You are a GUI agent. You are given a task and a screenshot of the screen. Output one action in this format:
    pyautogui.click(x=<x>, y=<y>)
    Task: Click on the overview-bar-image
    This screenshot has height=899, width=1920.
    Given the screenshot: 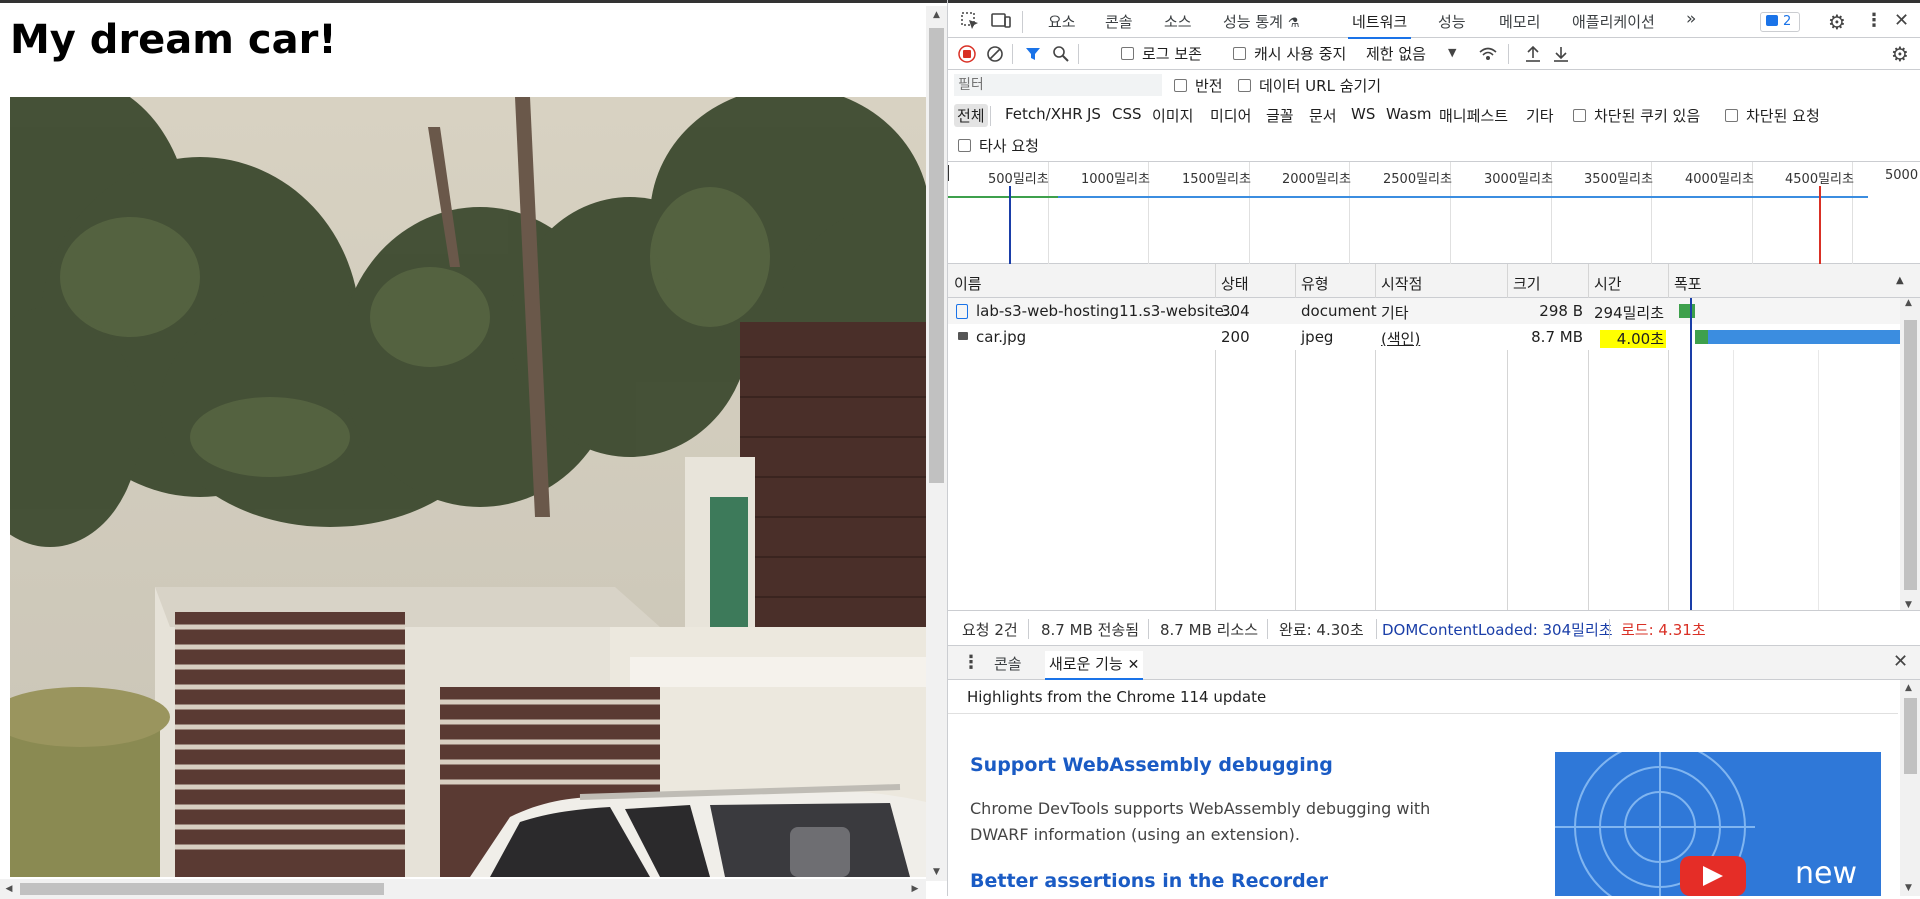 What is the action you would take?
    pyautogui.click(x=1463, y=197)
    